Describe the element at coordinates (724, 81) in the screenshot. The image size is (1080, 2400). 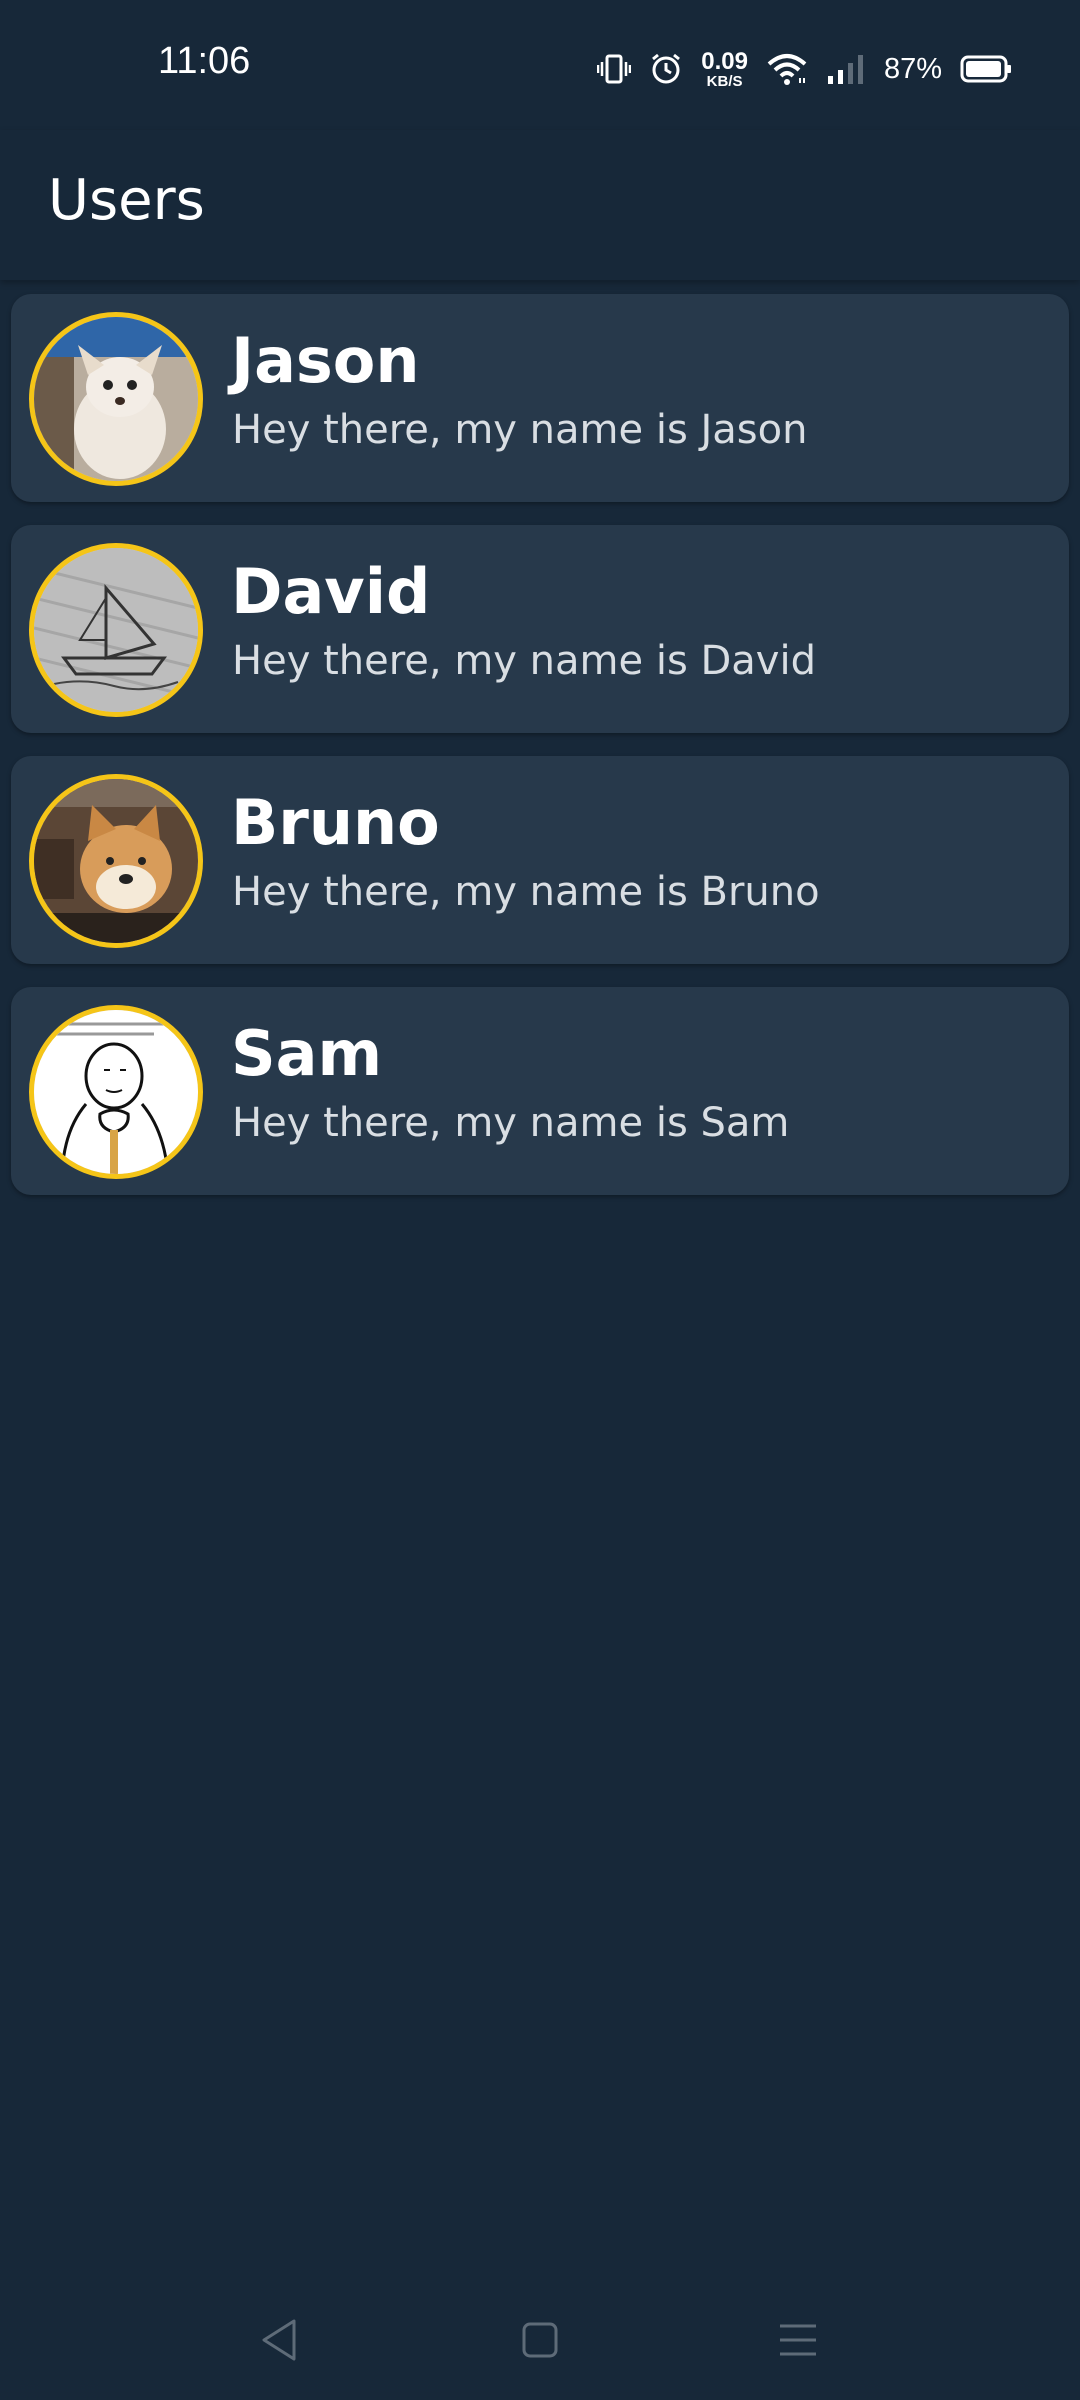
I see `net-speed-unit: KB/S` at that location.